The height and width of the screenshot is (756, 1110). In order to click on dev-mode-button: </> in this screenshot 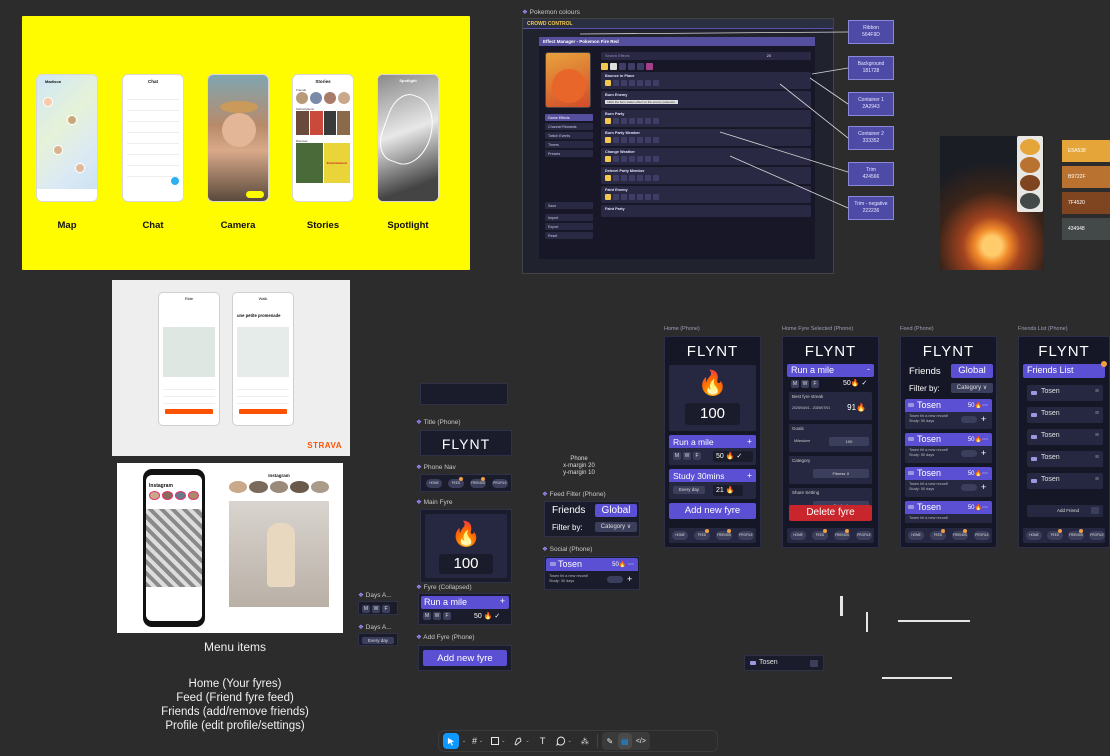, I will do `click(641, 741)`.